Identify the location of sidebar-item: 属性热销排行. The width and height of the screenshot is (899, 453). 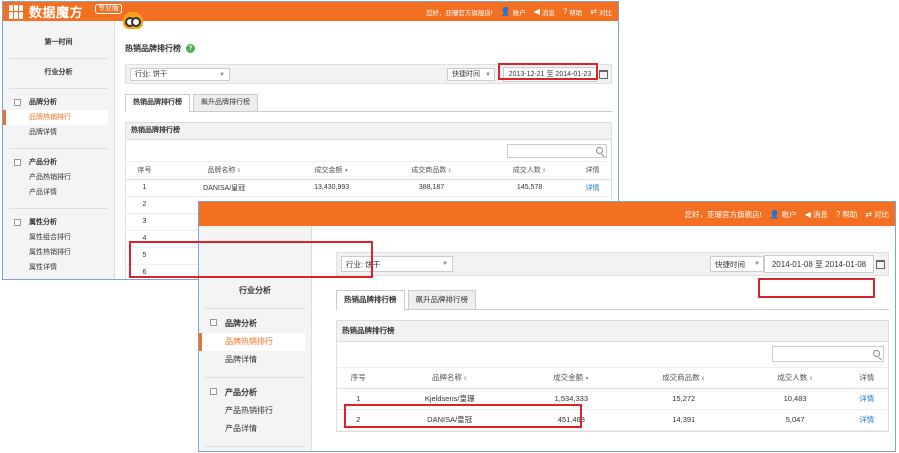
(58, 252).